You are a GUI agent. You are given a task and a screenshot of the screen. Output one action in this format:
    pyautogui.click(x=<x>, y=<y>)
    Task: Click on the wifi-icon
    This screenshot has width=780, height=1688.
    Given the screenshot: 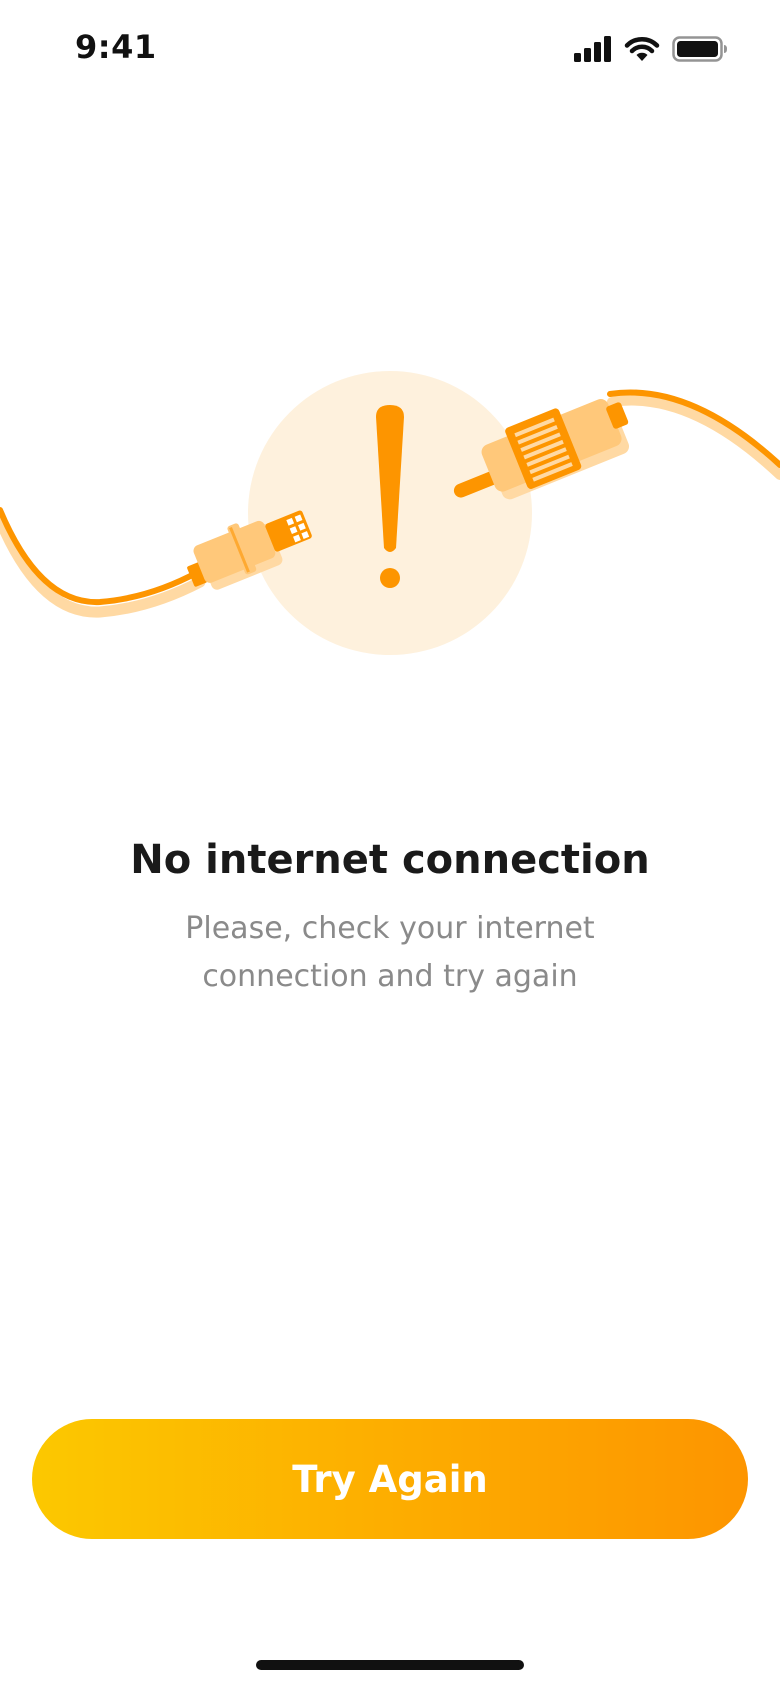 What is the action you would take?
    pyautogui.click(x=642, y=51)
    